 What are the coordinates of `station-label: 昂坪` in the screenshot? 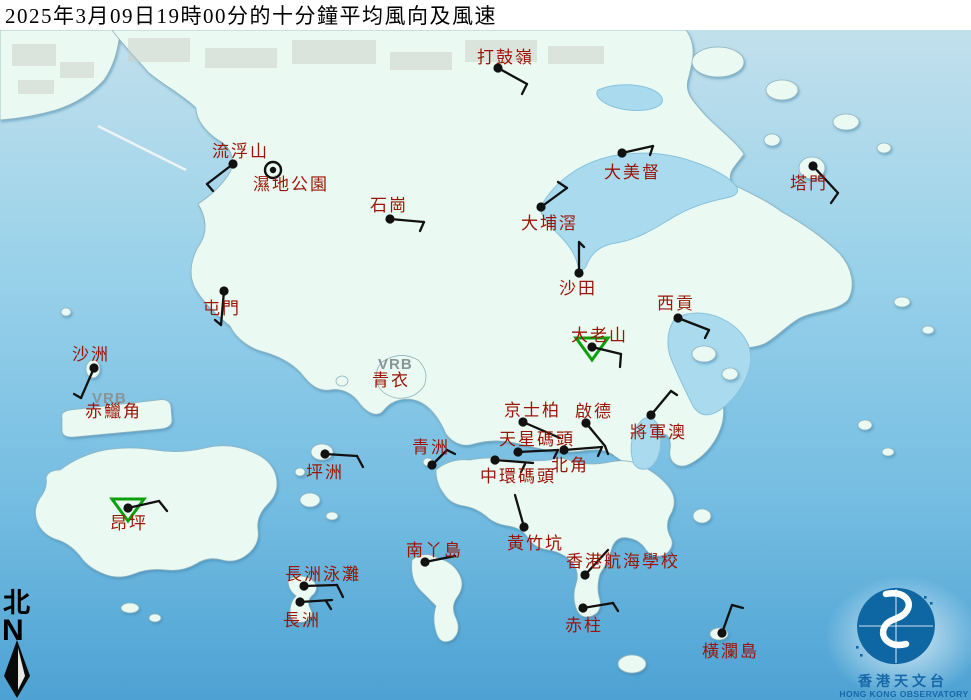 It's located at (129, 523).